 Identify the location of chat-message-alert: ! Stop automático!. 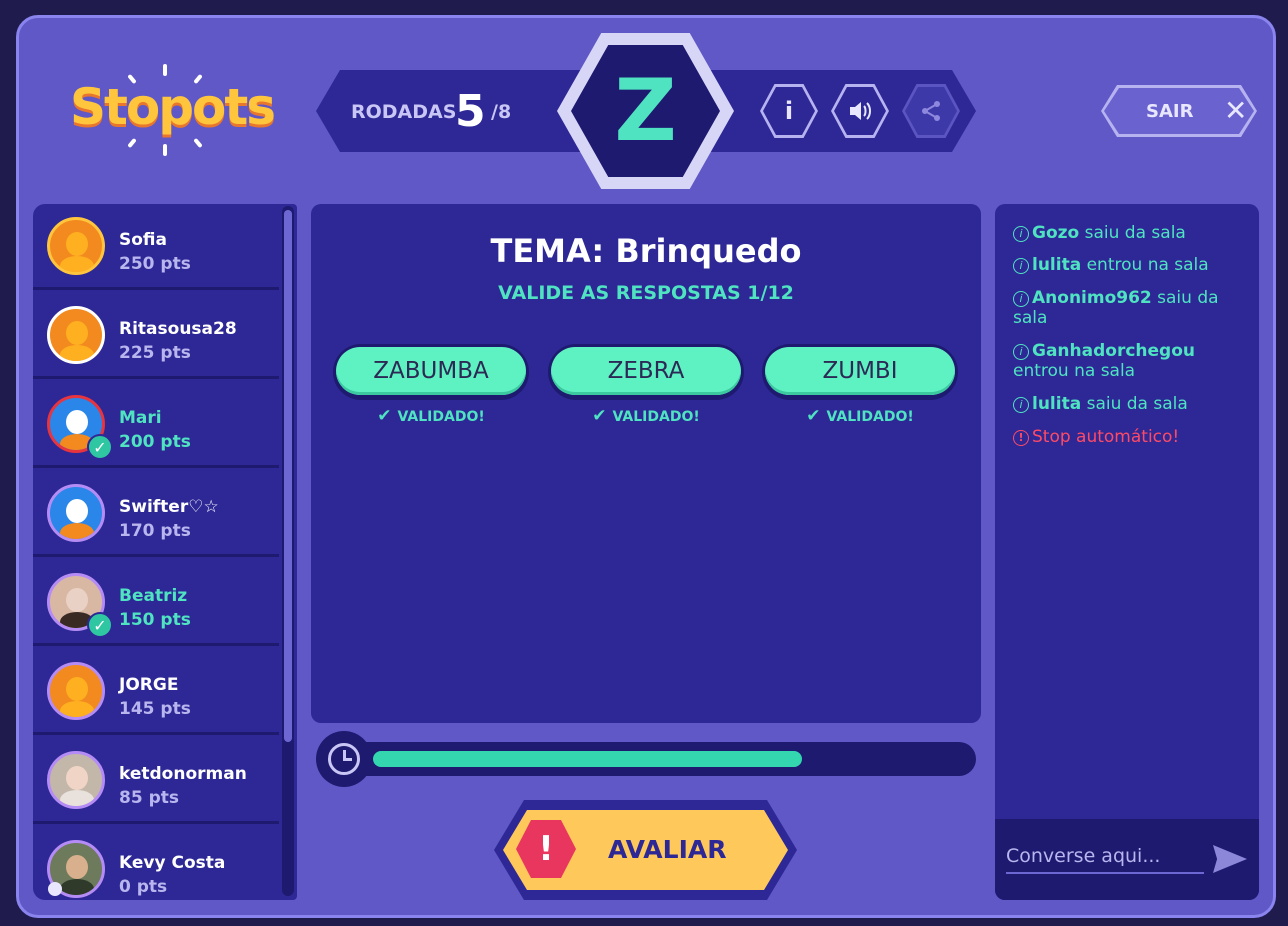
(1131, 437).